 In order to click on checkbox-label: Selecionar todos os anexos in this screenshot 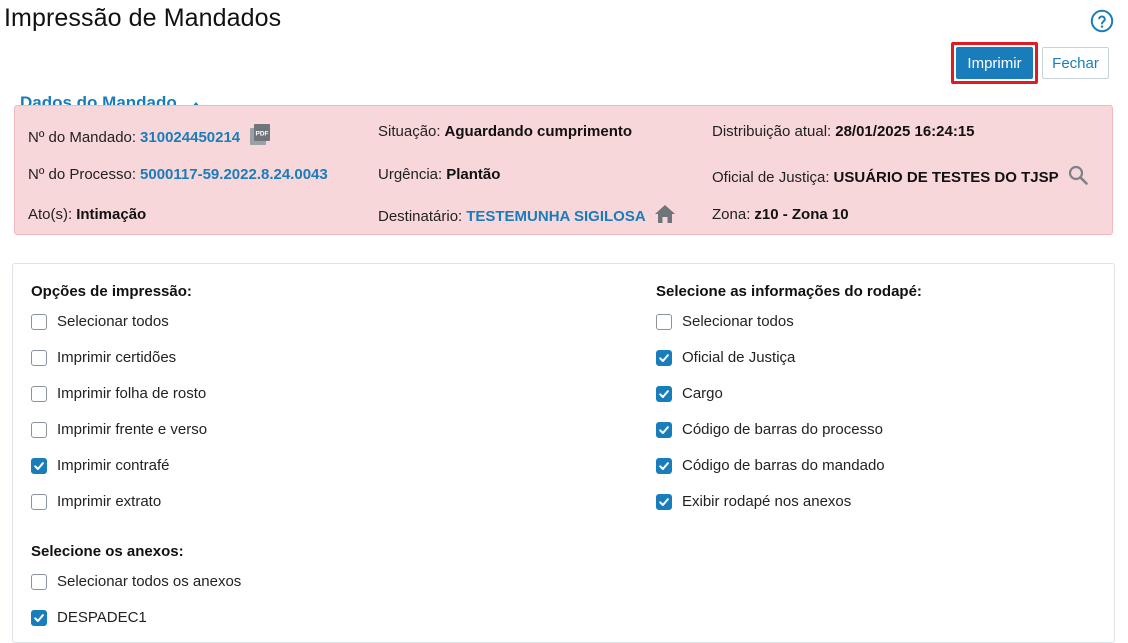, I will do `click(149, 581)`.